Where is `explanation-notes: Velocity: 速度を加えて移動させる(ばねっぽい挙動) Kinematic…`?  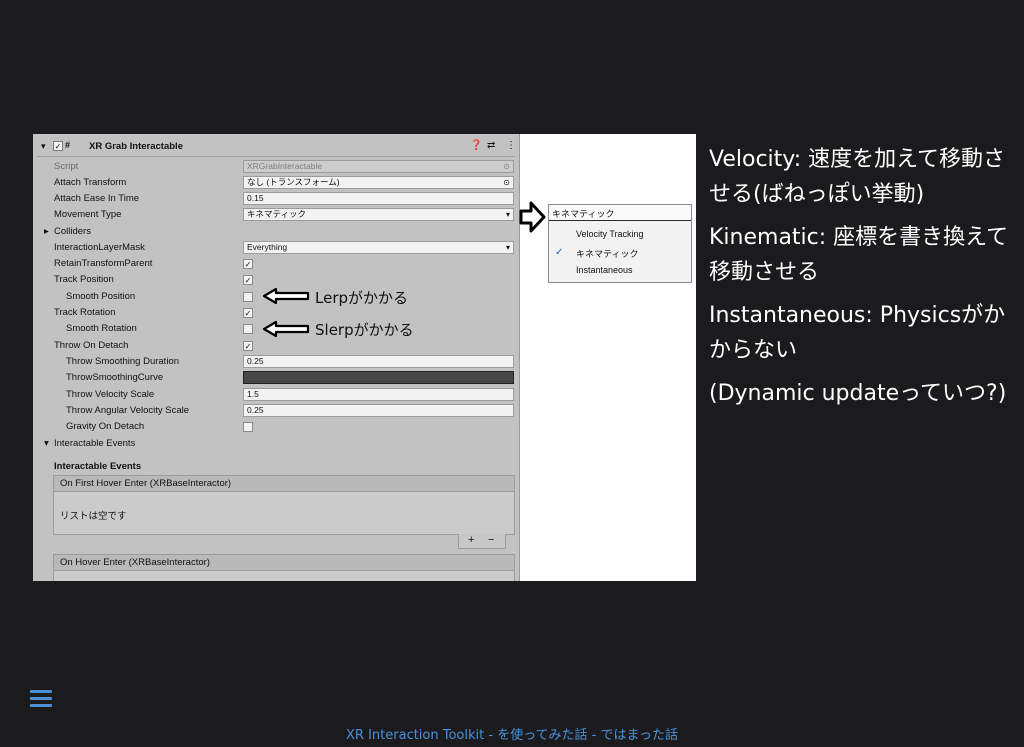
explanation-notes: Velocity: 速度を加えて移動させる(ばねっぽい挙動) Kinematic… is located at coordinates (859, 280).